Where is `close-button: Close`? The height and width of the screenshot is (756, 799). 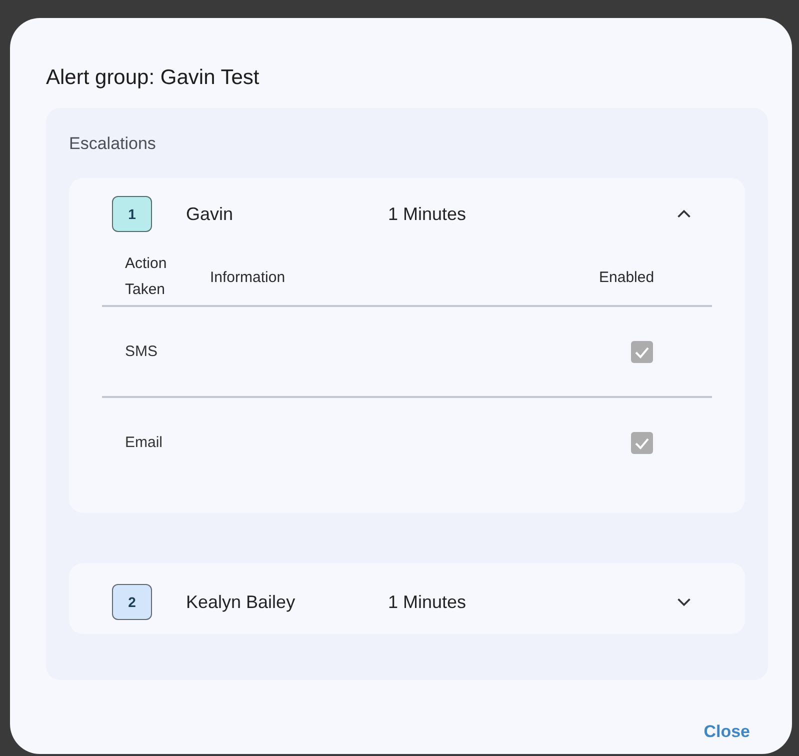
close-button: Close is located at coordinates (727, 732).